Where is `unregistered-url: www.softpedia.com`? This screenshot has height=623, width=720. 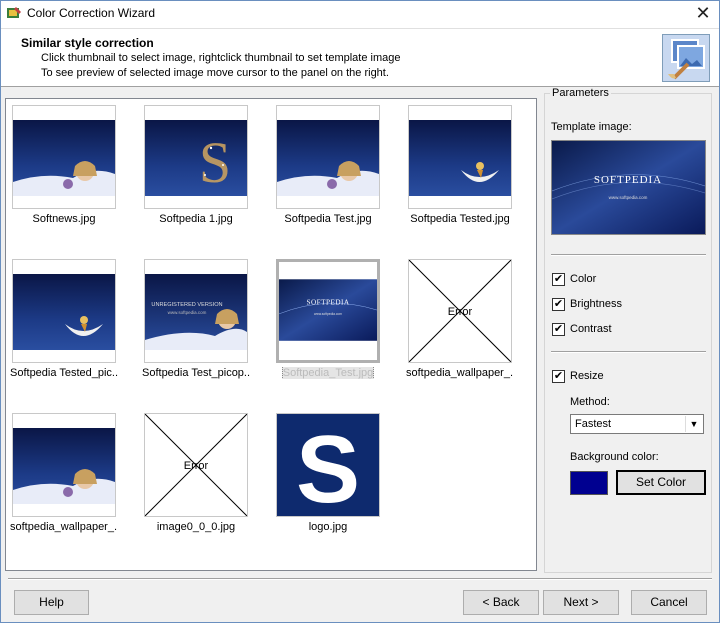 unregistered-url: www.softpedia.com is located at coordinates (187, 312).